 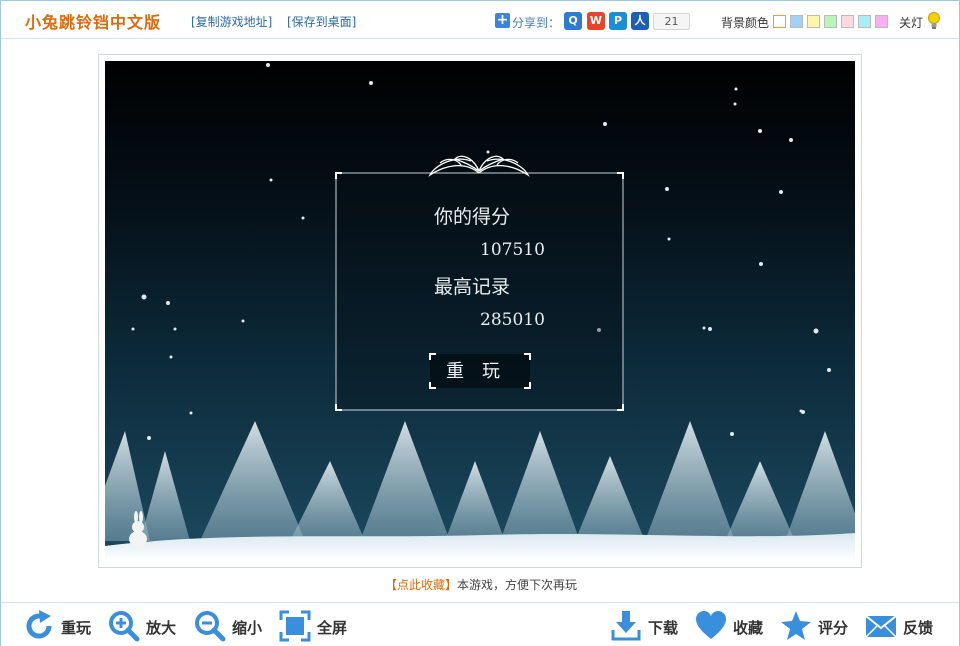 What do you see at coordinates (618, 21) in the screenshot?
I see `pengyou-share-icon: P` at bounding box center [618, 21].